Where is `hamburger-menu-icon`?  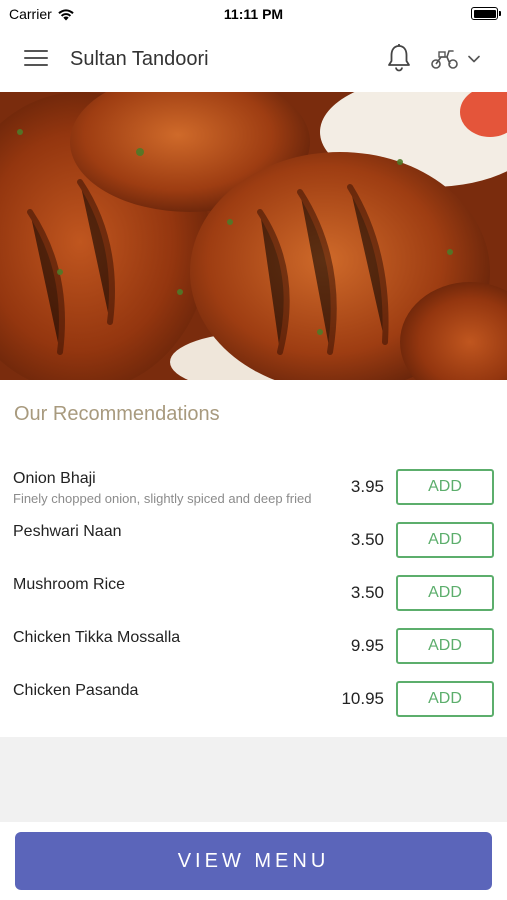
hamburger-menu-icon is located at coordinates (36, 59).